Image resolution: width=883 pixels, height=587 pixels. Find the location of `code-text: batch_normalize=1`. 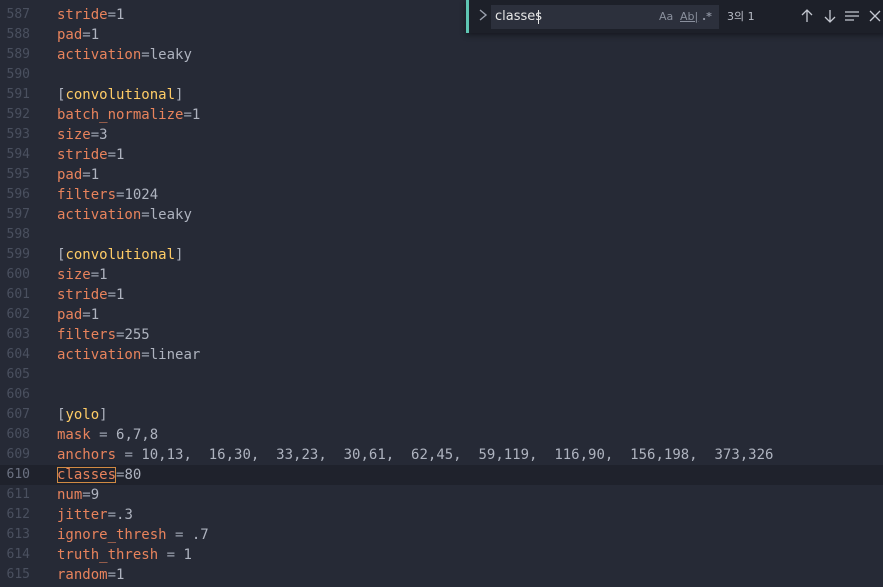

code-text: batch_normalize=1 is located at coordinates (128, 115).